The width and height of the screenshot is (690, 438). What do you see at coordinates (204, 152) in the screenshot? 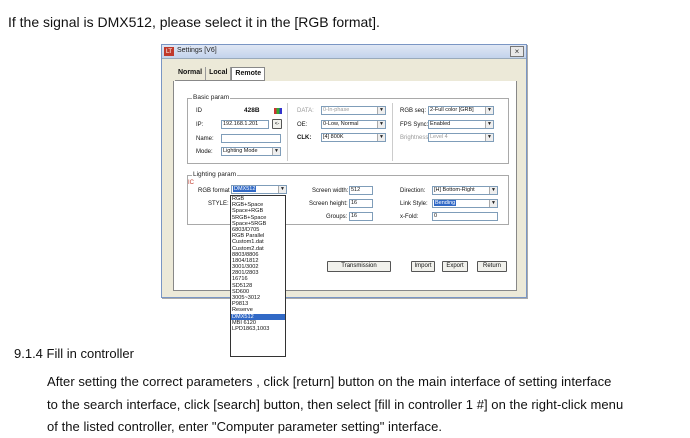
I see `mode-label: Mode:` at bounding box center [204, 152].